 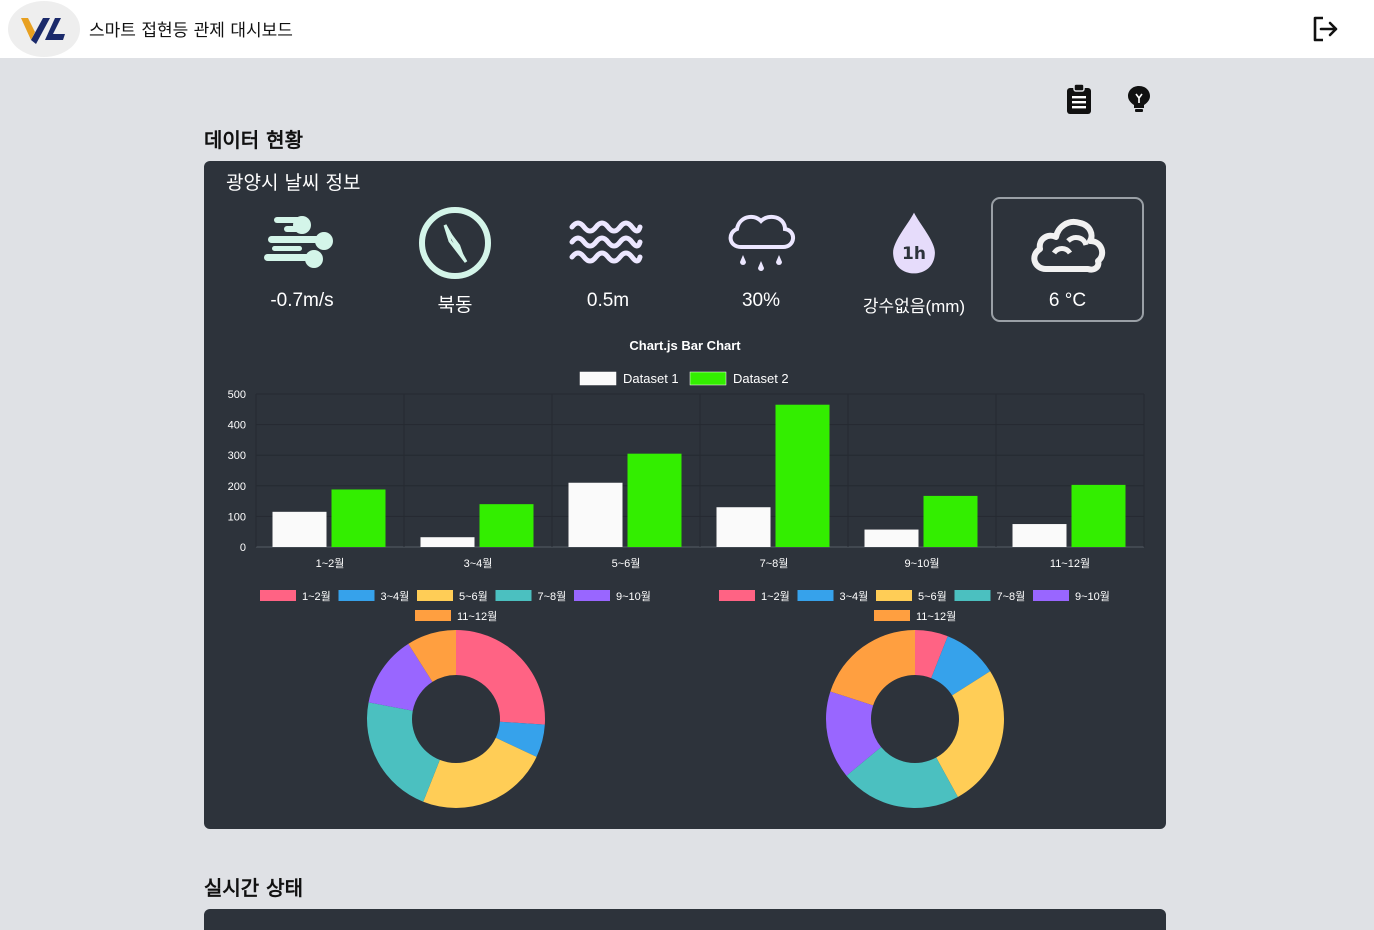 I want to click on top-bar: 스마트 접현등 관제 대시보드, so click(x=687, y=29).